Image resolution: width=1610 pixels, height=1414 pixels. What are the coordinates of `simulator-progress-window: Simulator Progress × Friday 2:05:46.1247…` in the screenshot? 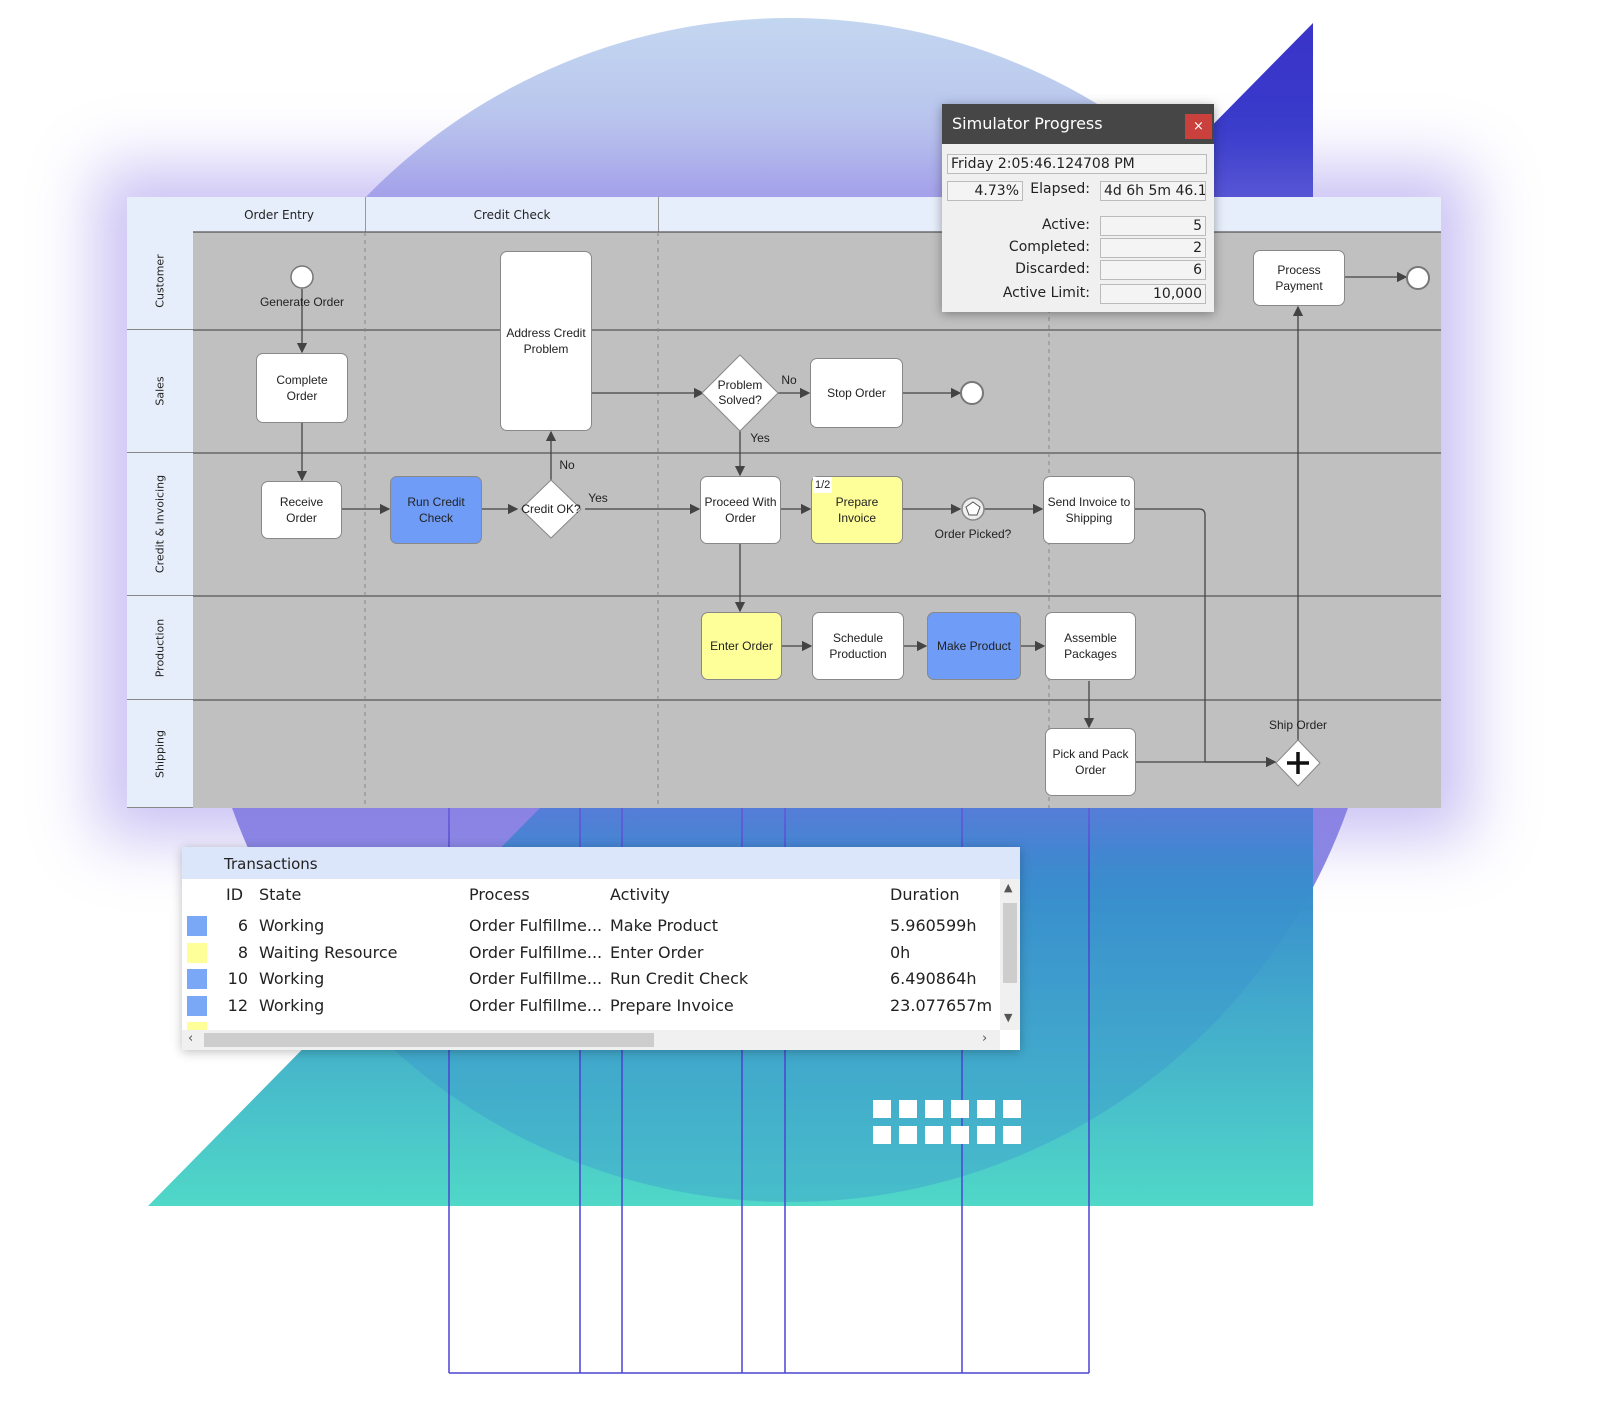 It's located at (1078, 208).